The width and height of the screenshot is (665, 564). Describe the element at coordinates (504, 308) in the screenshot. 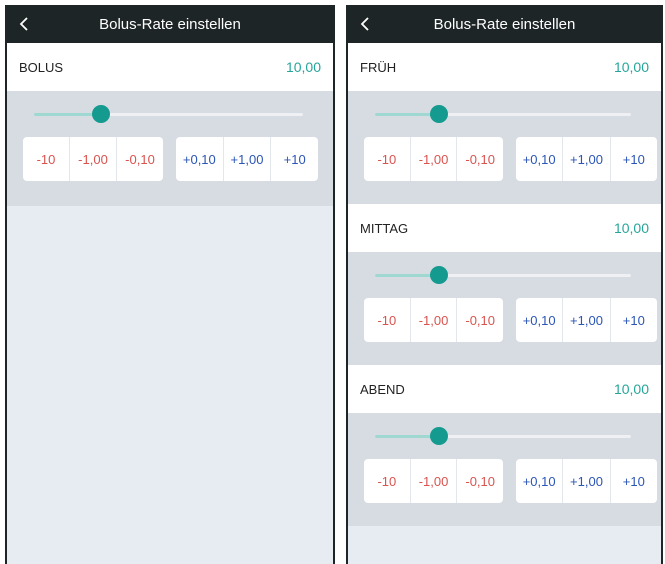

I see `row-panel-mittag: -10 -1,00 -0,10 +0,10 +1,00 +10` at that location.